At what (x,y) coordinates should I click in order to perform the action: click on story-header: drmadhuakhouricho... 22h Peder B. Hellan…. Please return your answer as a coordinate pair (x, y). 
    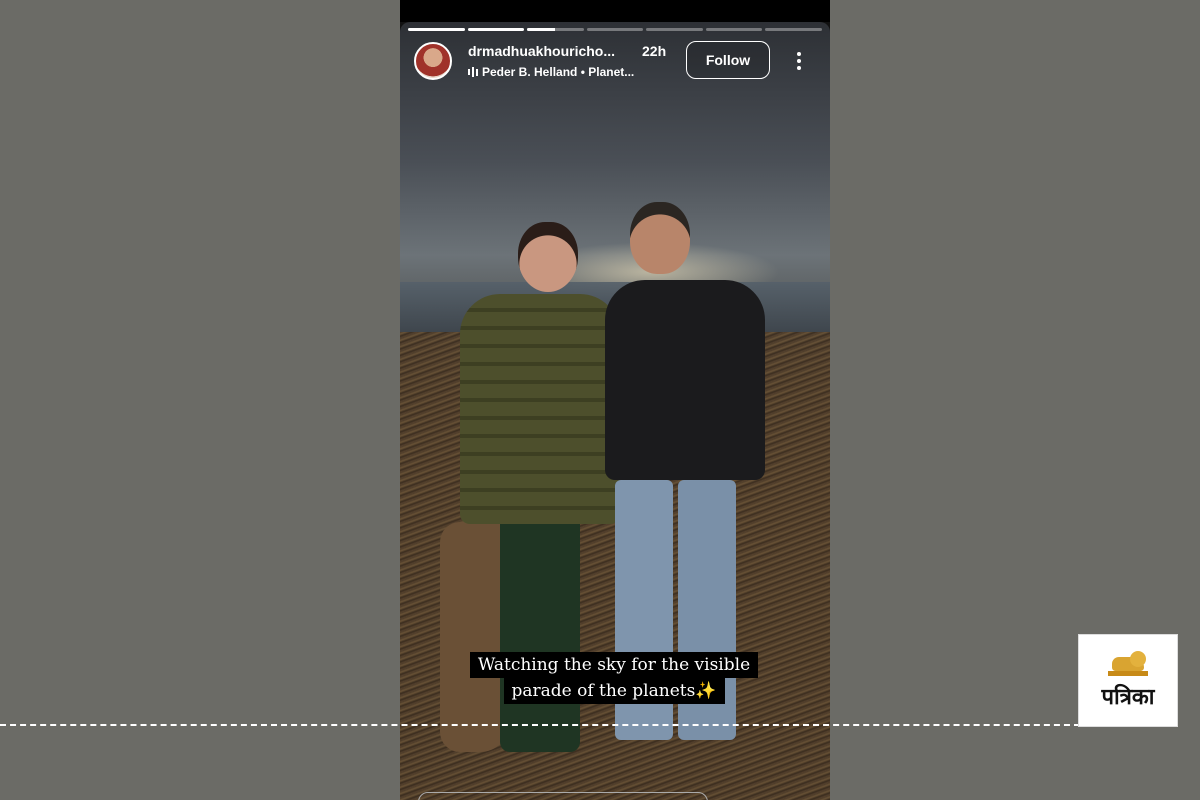
    Looking at the image, I should click on (616, 62).